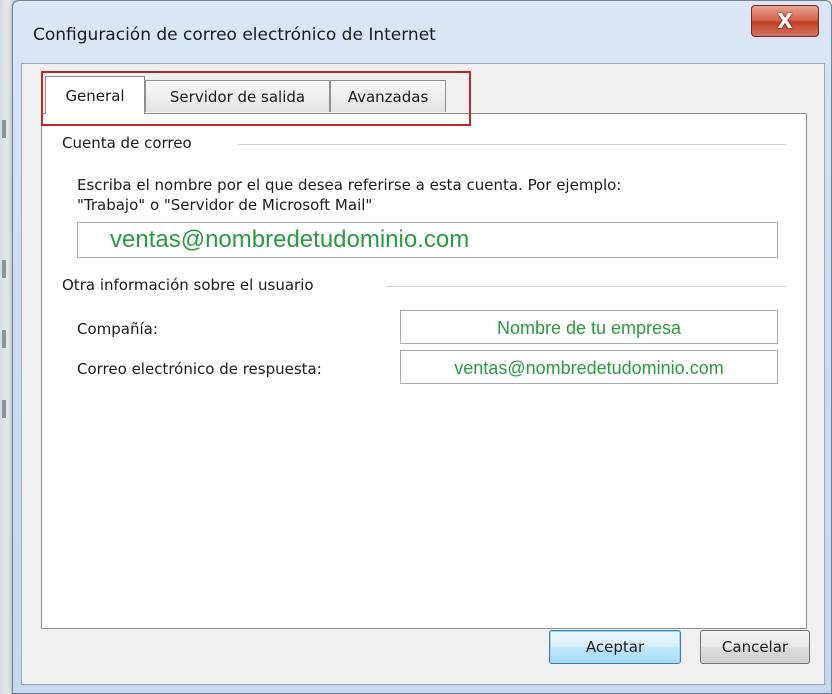 Image resolution: width=832 pixels, height=694 pixels. Describe the element at coordinates (237, 96) in the screenshot. I see `tab-outgoing-server: Servidor de salida` at that location.